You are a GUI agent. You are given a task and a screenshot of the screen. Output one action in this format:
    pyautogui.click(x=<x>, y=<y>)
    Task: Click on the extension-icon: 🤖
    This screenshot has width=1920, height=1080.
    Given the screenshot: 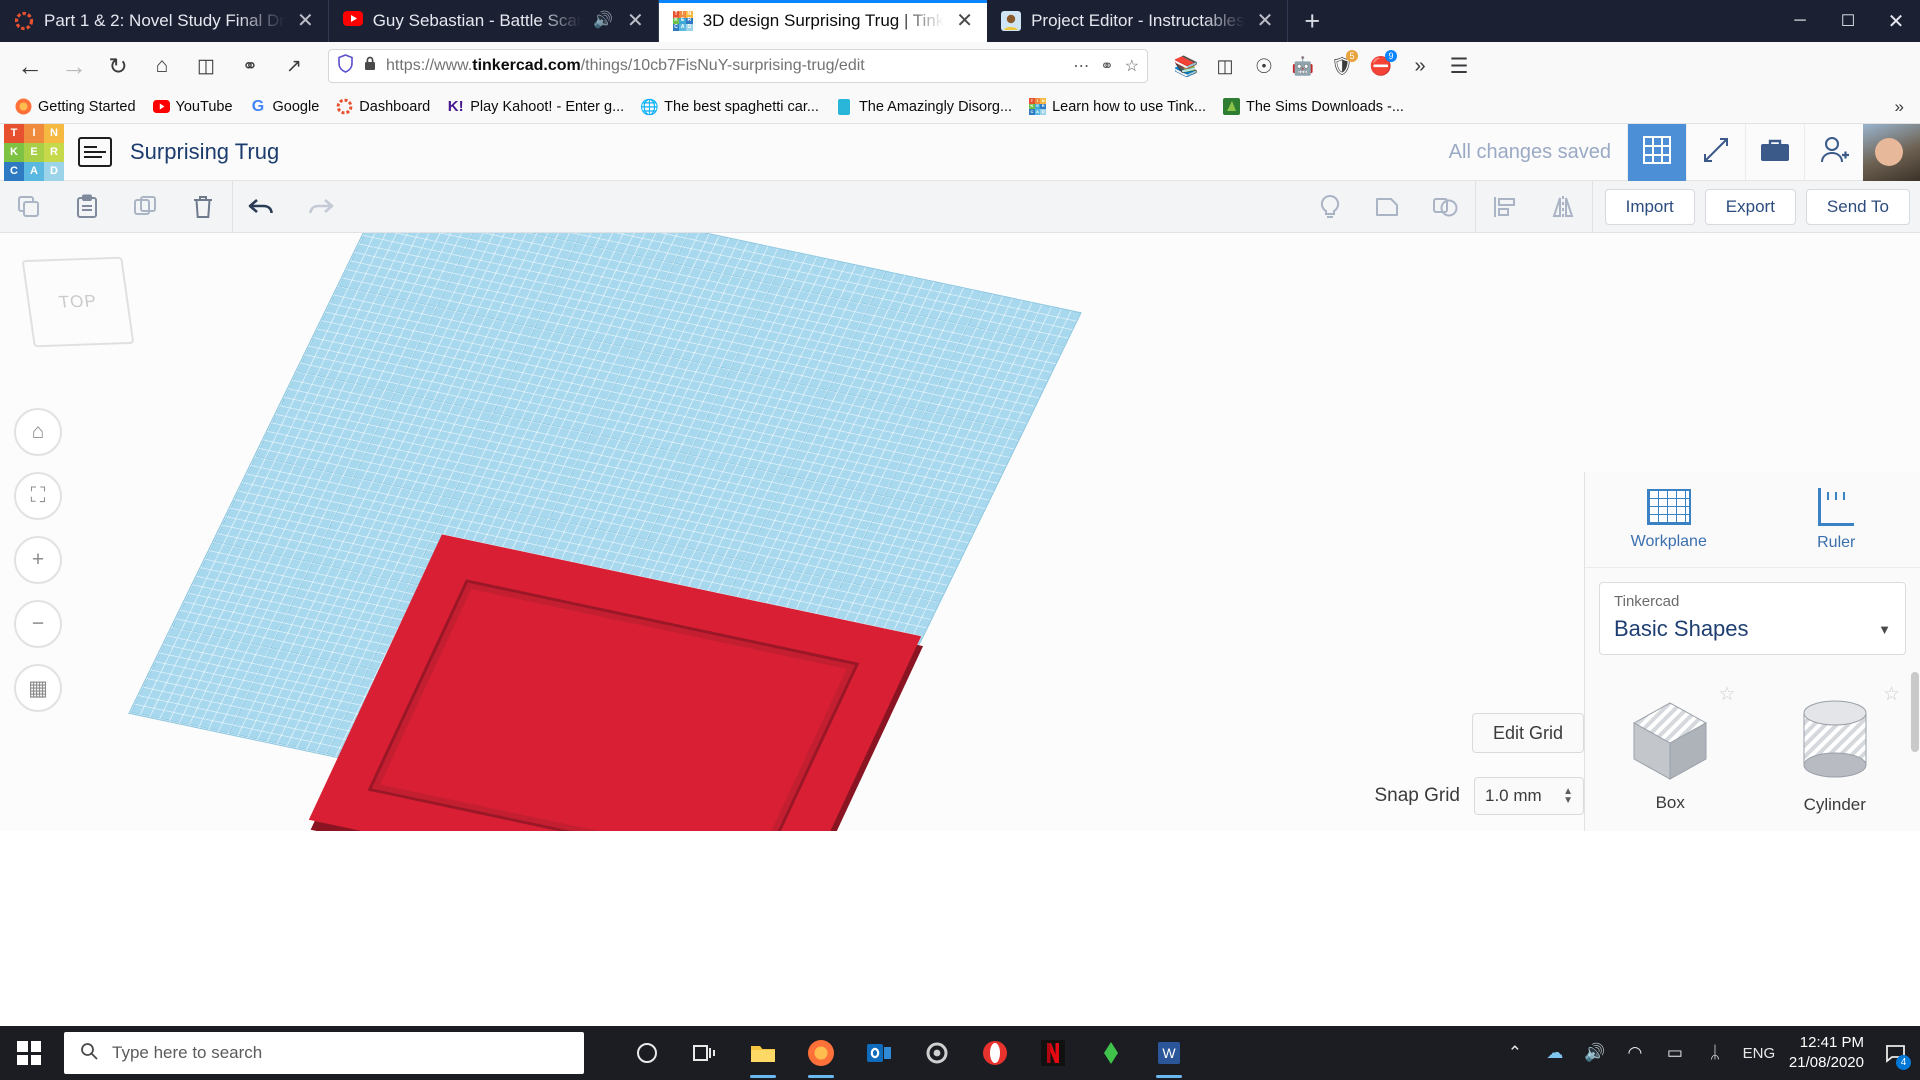 What is the action you would take?
    pyautogui.click(x=1303, y=66)
    